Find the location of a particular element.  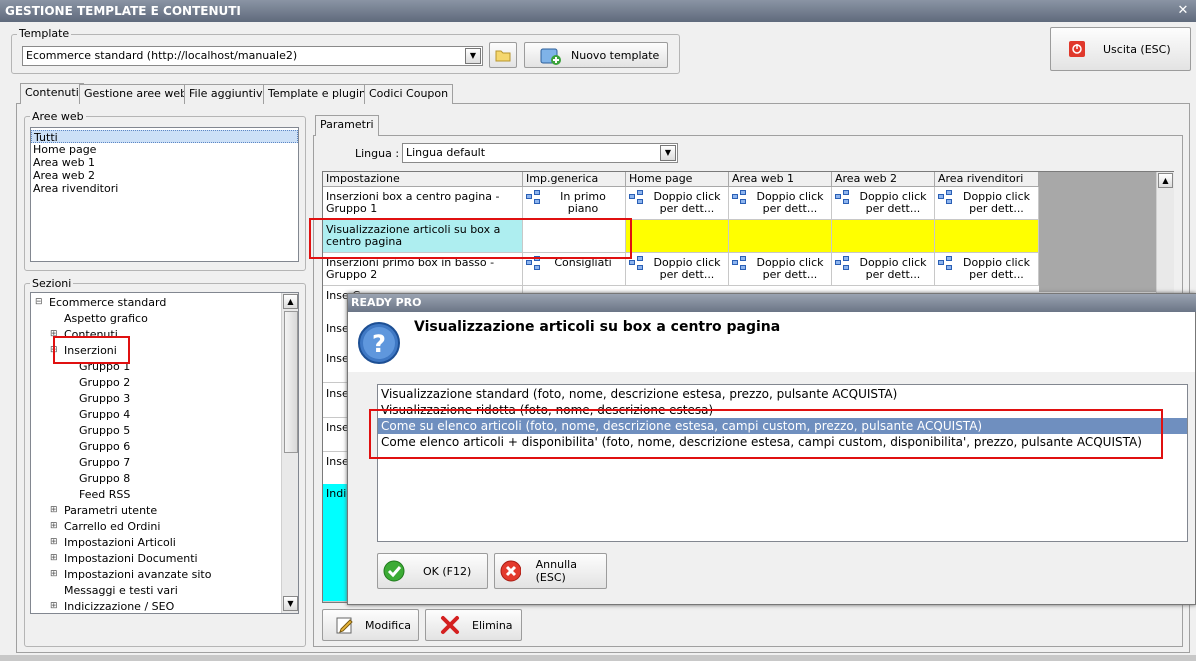

collapse-icon: ⊟ is located at coordinates (39, 302).